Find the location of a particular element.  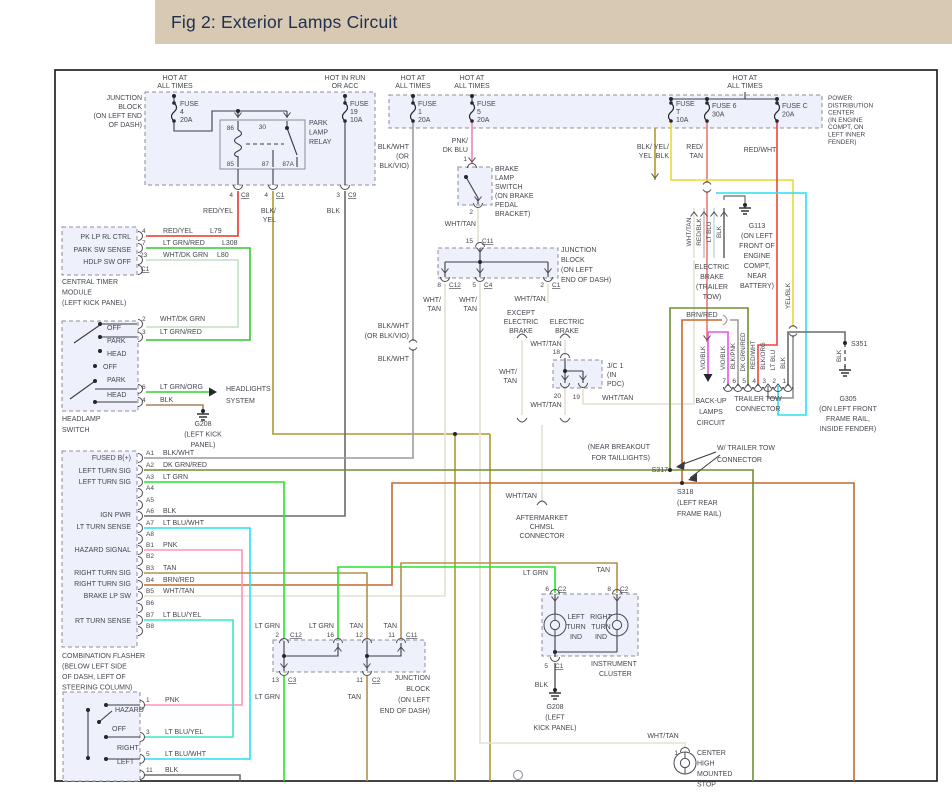

diagram-label: 1 is located at coordinates (465, 159).